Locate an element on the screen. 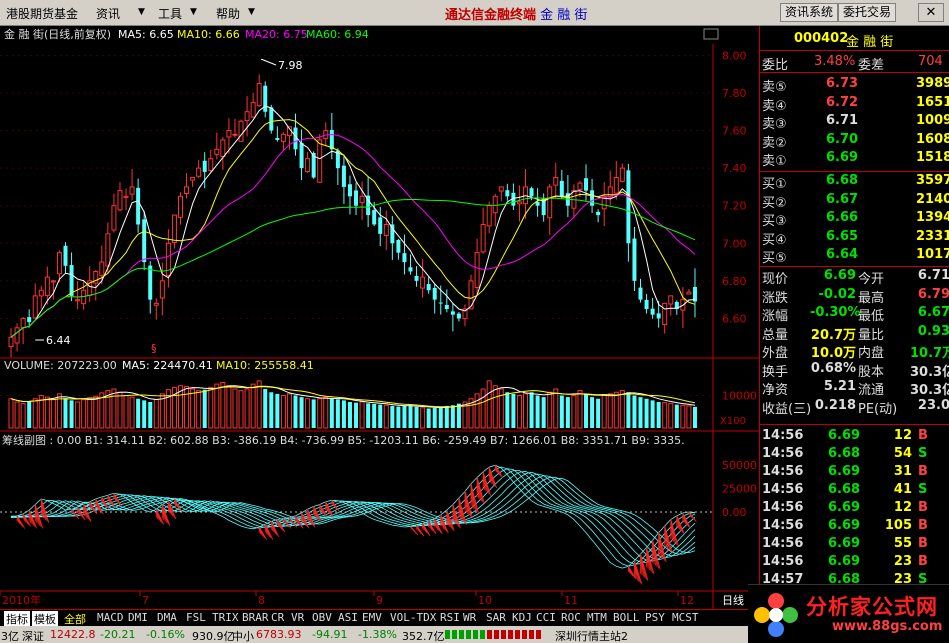  sell-price: 6.73 is located at coordinates (842, 83).